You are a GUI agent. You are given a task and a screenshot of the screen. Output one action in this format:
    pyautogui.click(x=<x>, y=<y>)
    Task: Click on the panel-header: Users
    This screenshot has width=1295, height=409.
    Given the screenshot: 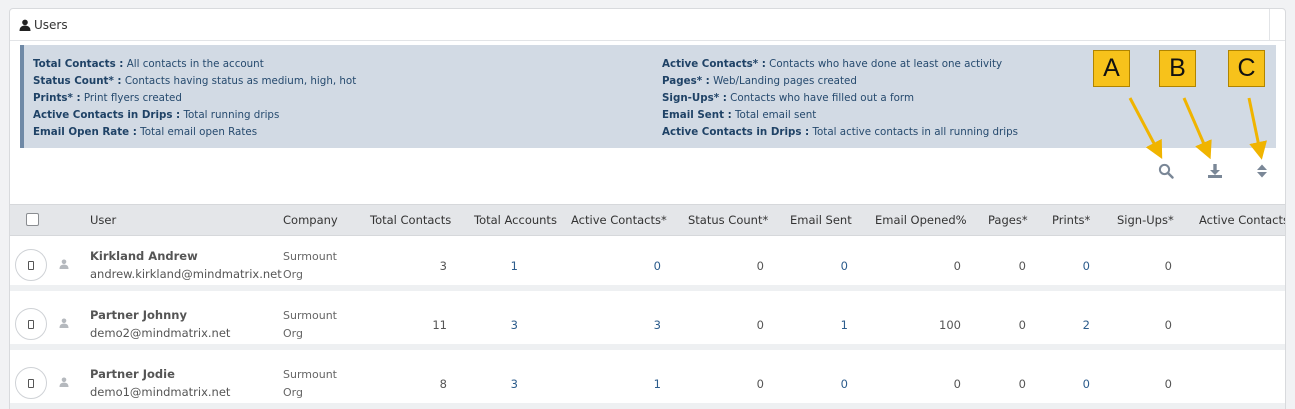 What is the action you would take?
    pyautogui.click(x=647, y=25)
    